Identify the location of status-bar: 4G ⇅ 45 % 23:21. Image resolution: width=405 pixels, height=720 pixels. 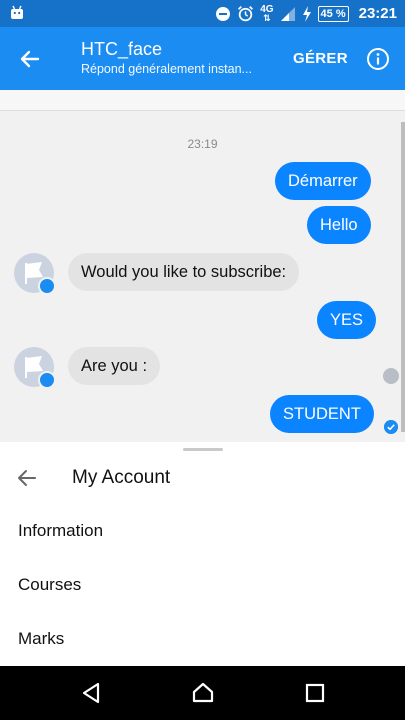
(202, 13).